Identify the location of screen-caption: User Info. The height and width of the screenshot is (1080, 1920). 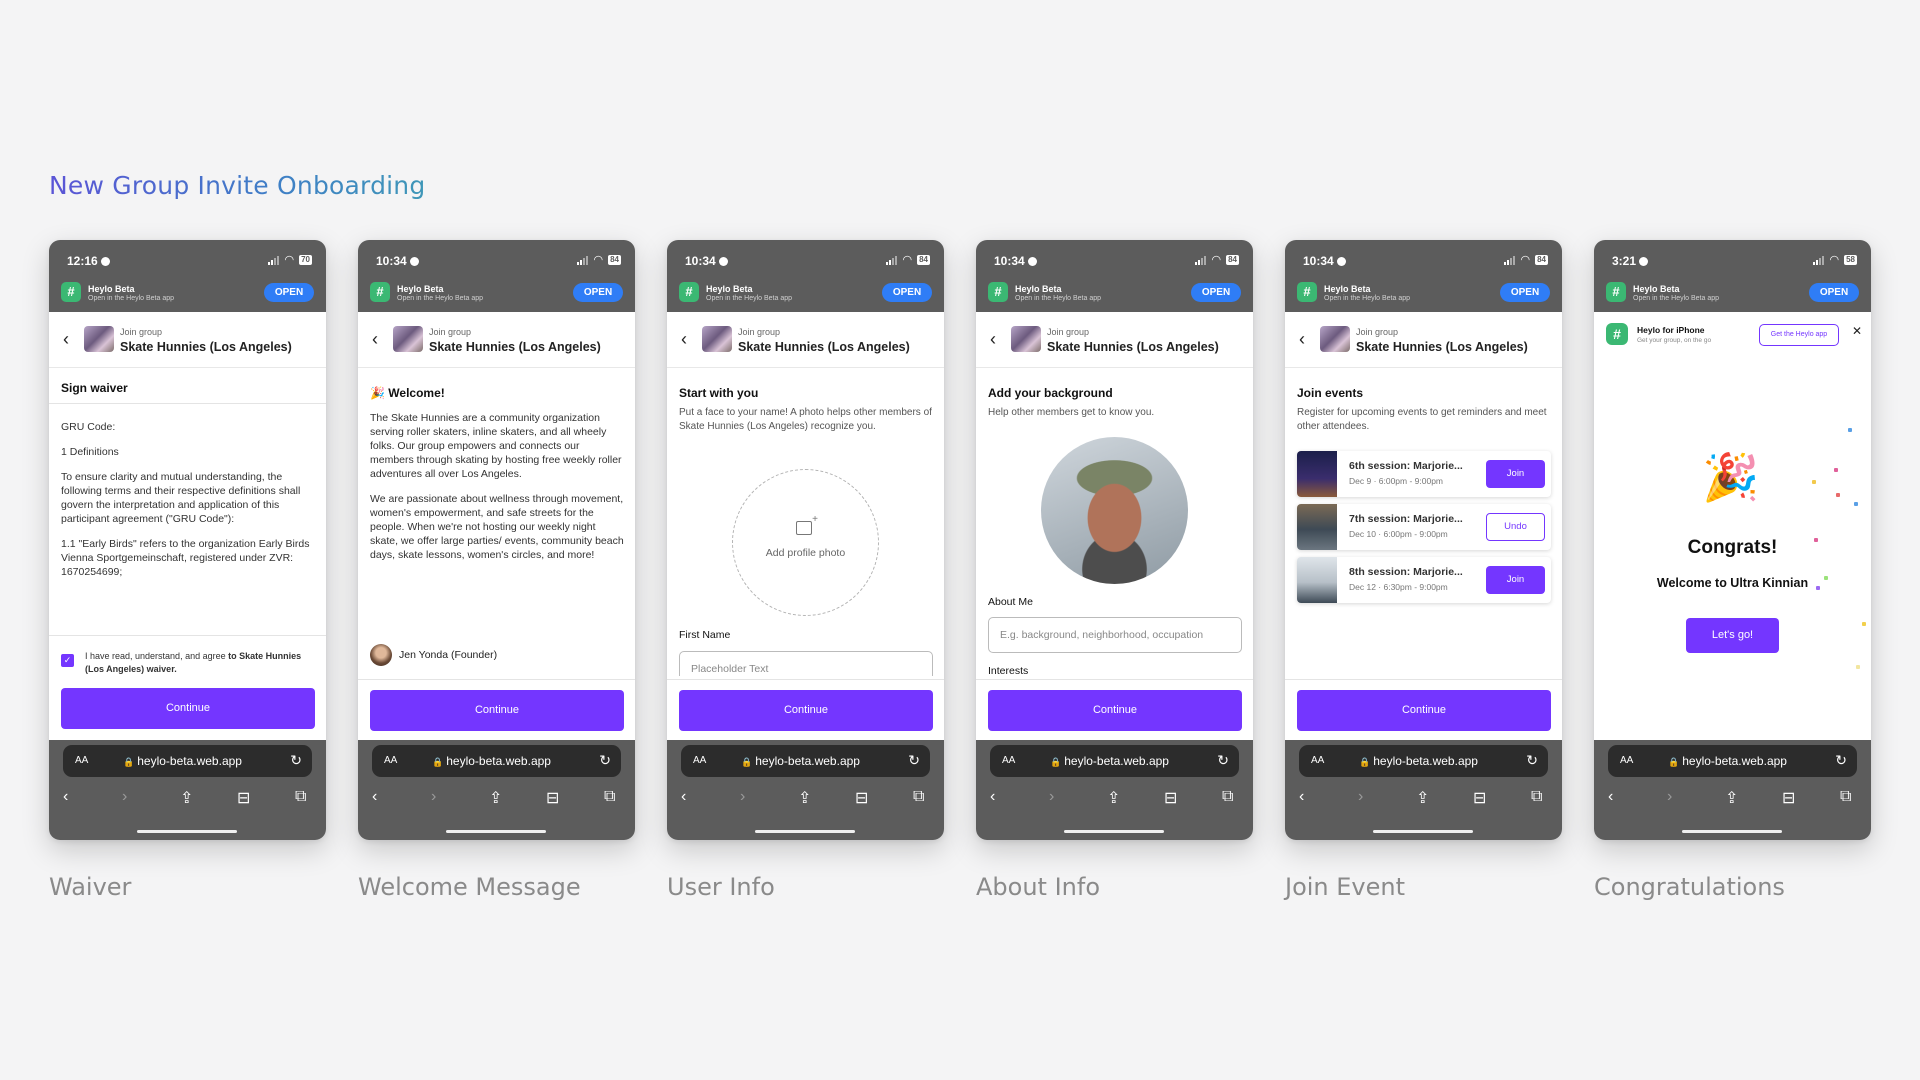
(721, 887).